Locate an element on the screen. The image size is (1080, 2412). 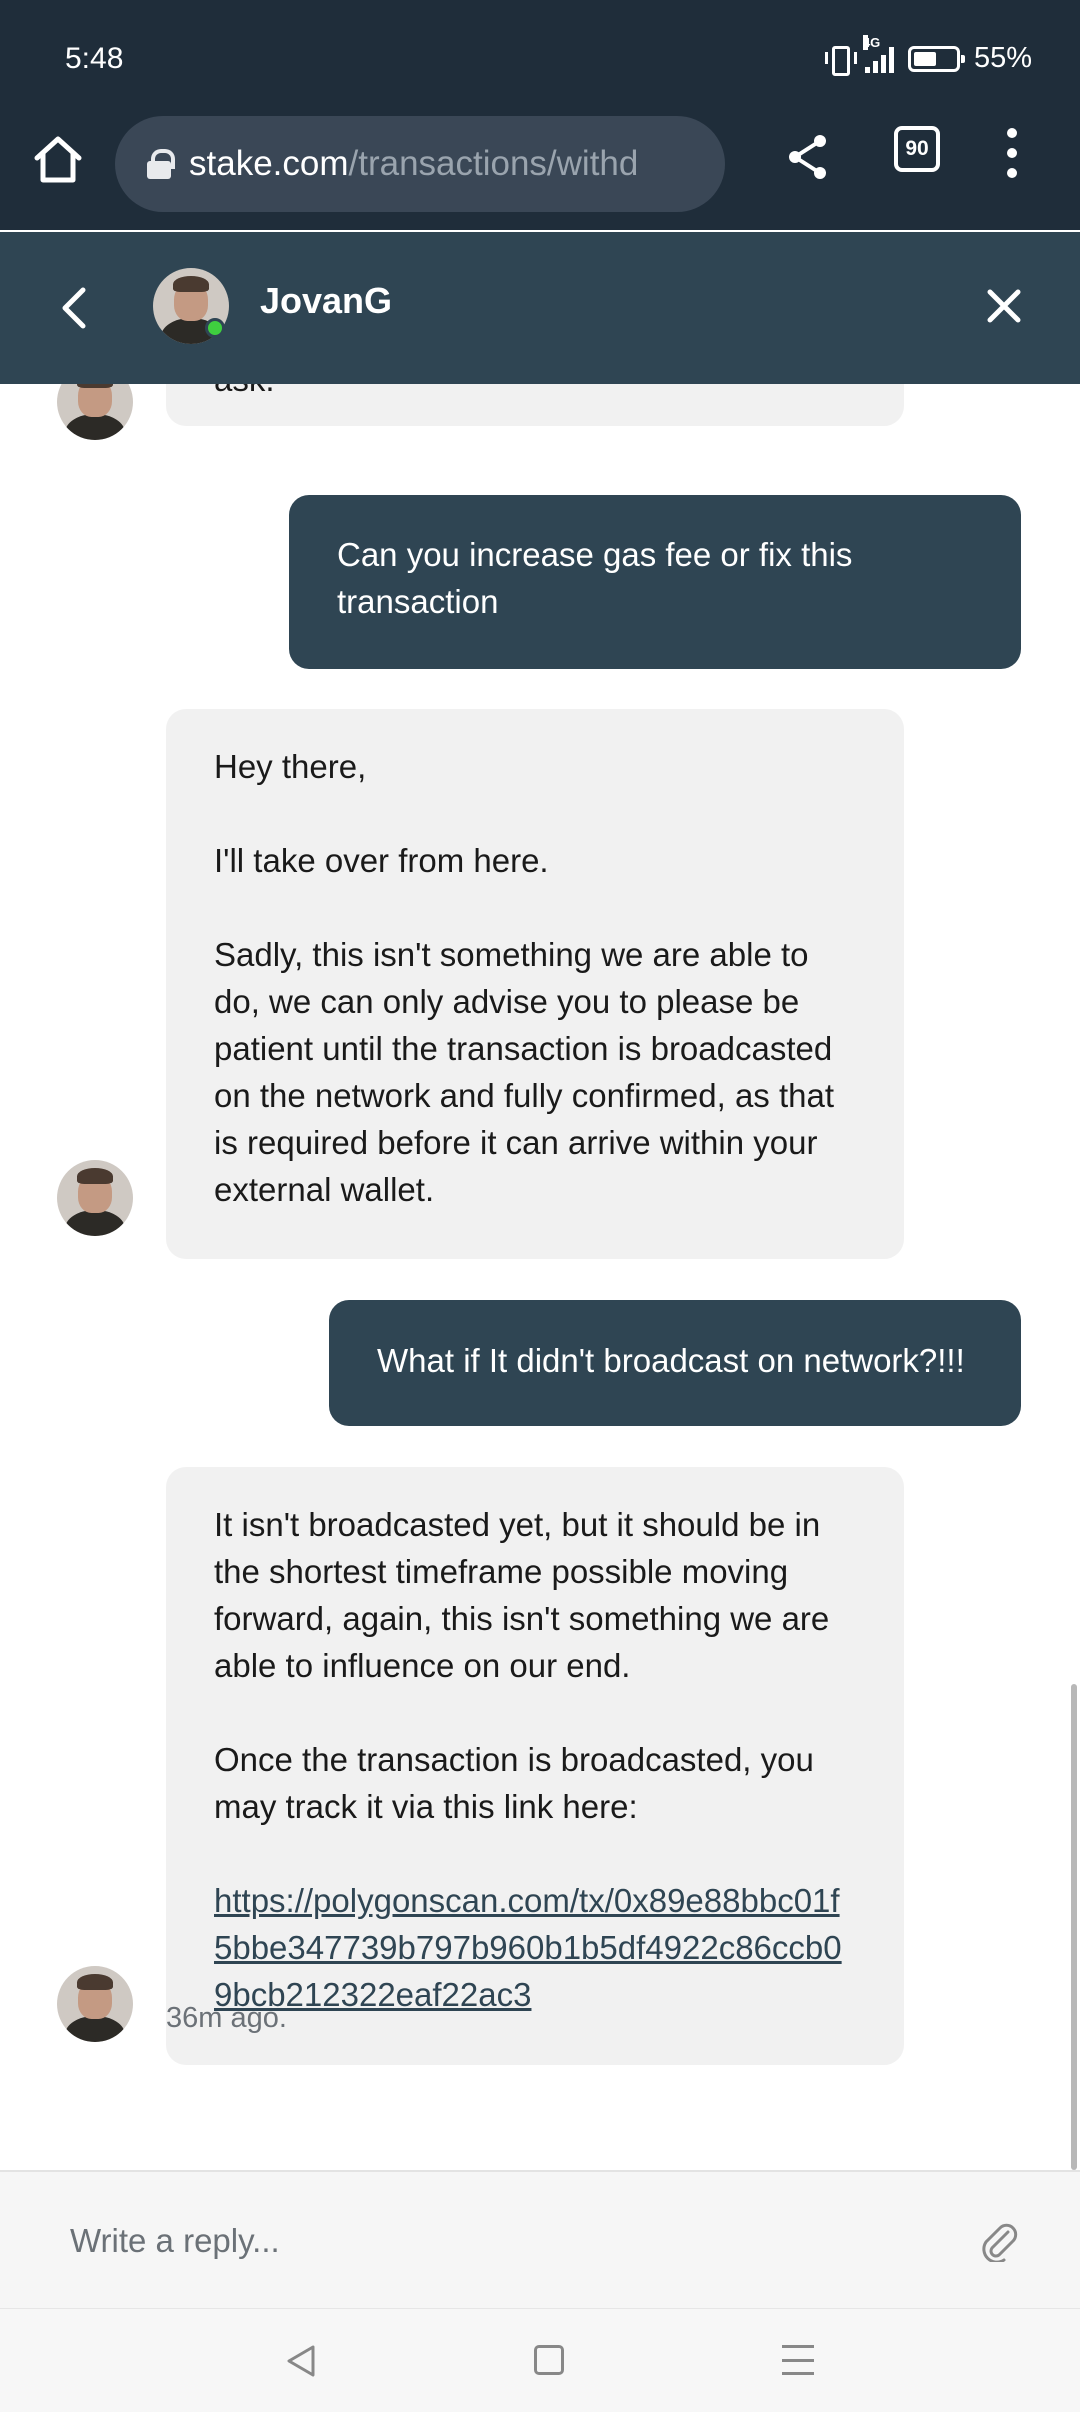
nav-back-icon is located at coordinates (301, 2361).